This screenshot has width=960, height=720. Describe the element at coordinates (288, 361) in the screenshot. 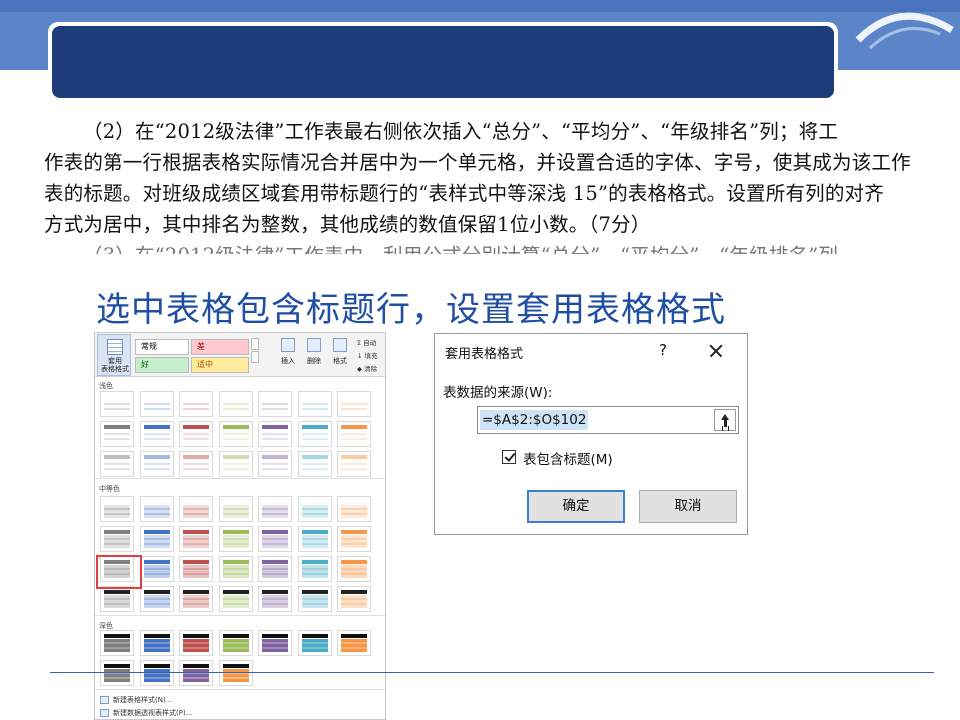

I see `insert-label: 插入` at that location.